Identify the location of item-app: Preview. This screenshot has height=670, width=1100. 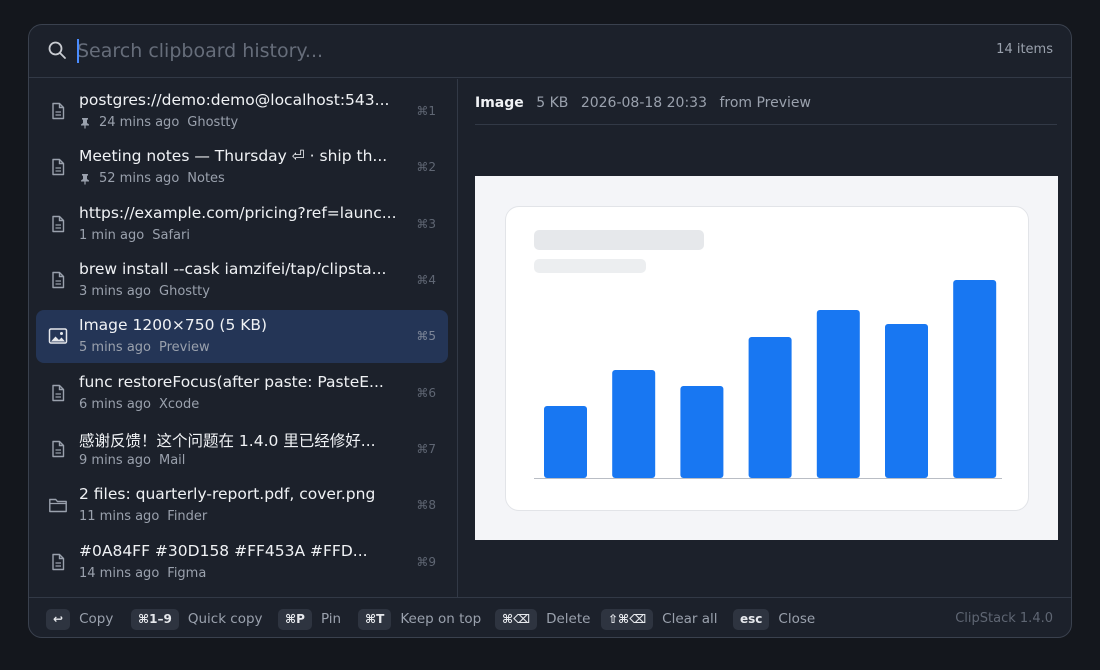
(184, 347).